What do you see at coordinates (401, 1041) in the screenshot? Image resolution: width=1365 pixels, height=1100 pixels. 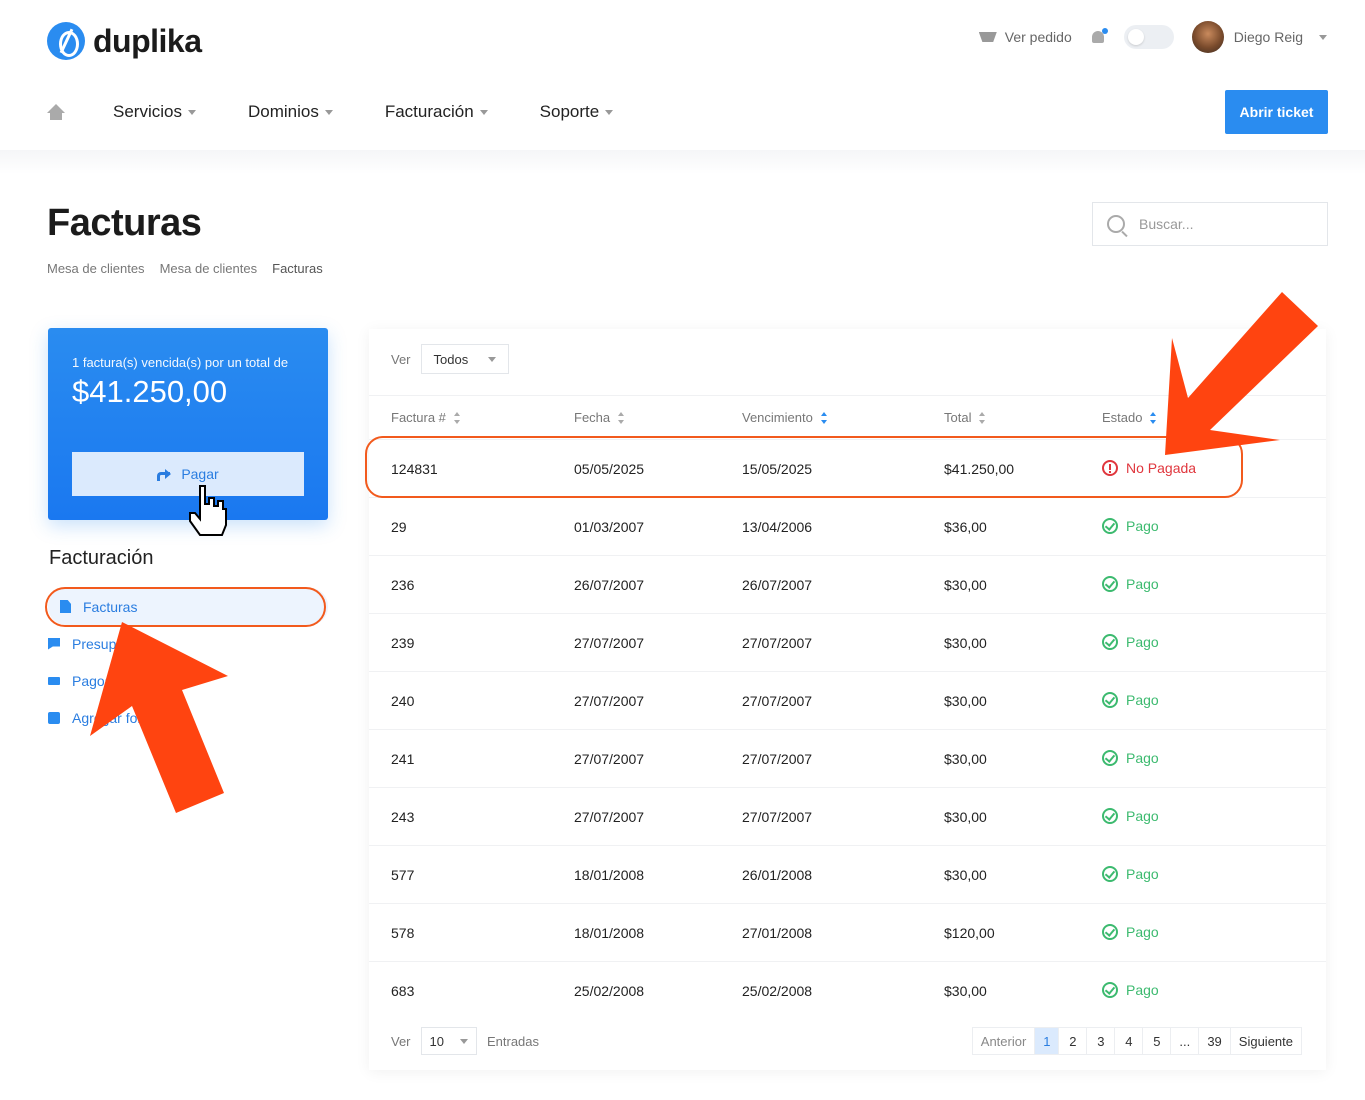 I see `length-label: Ver` at bounding box center [401, 1041].